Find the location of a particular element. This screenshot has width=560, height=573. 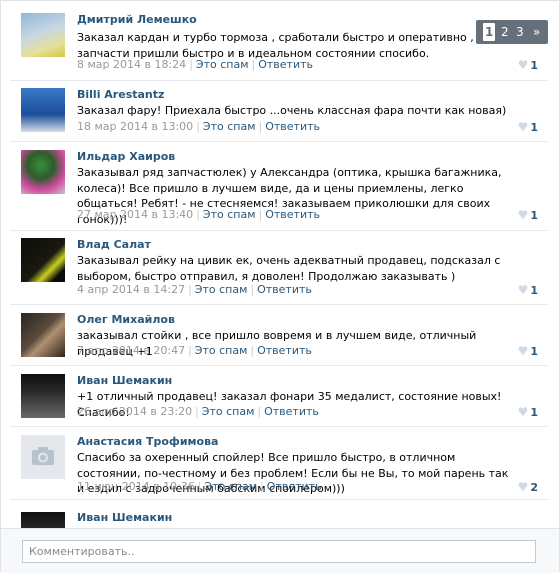

comment-composer is located at coordinates (280, 550).